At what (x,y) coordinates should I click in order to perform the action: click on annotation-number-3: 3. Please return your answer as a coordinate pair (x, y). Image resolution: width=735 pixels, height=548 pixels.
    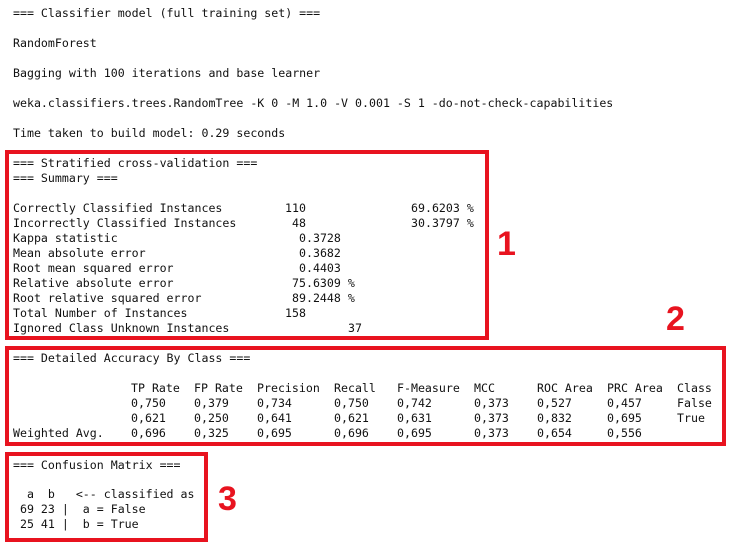
    Looking at the image, I should click on (227, 499).